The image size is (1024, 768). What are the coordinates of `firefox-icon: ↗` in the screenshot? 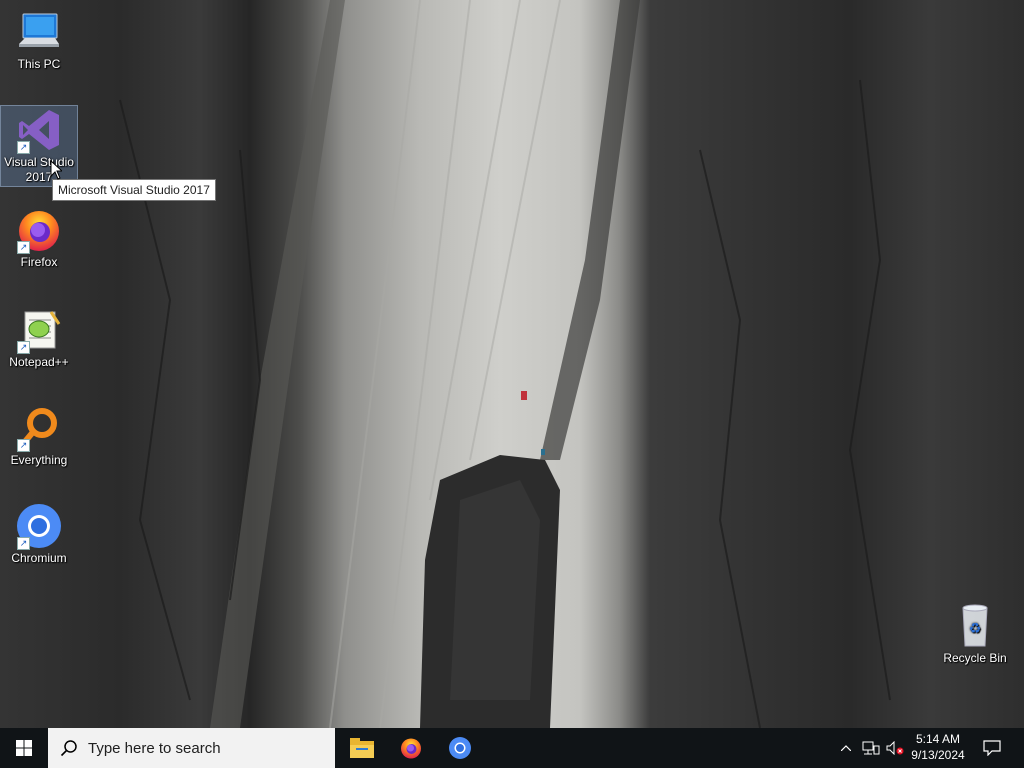 It's located at (39, 230).